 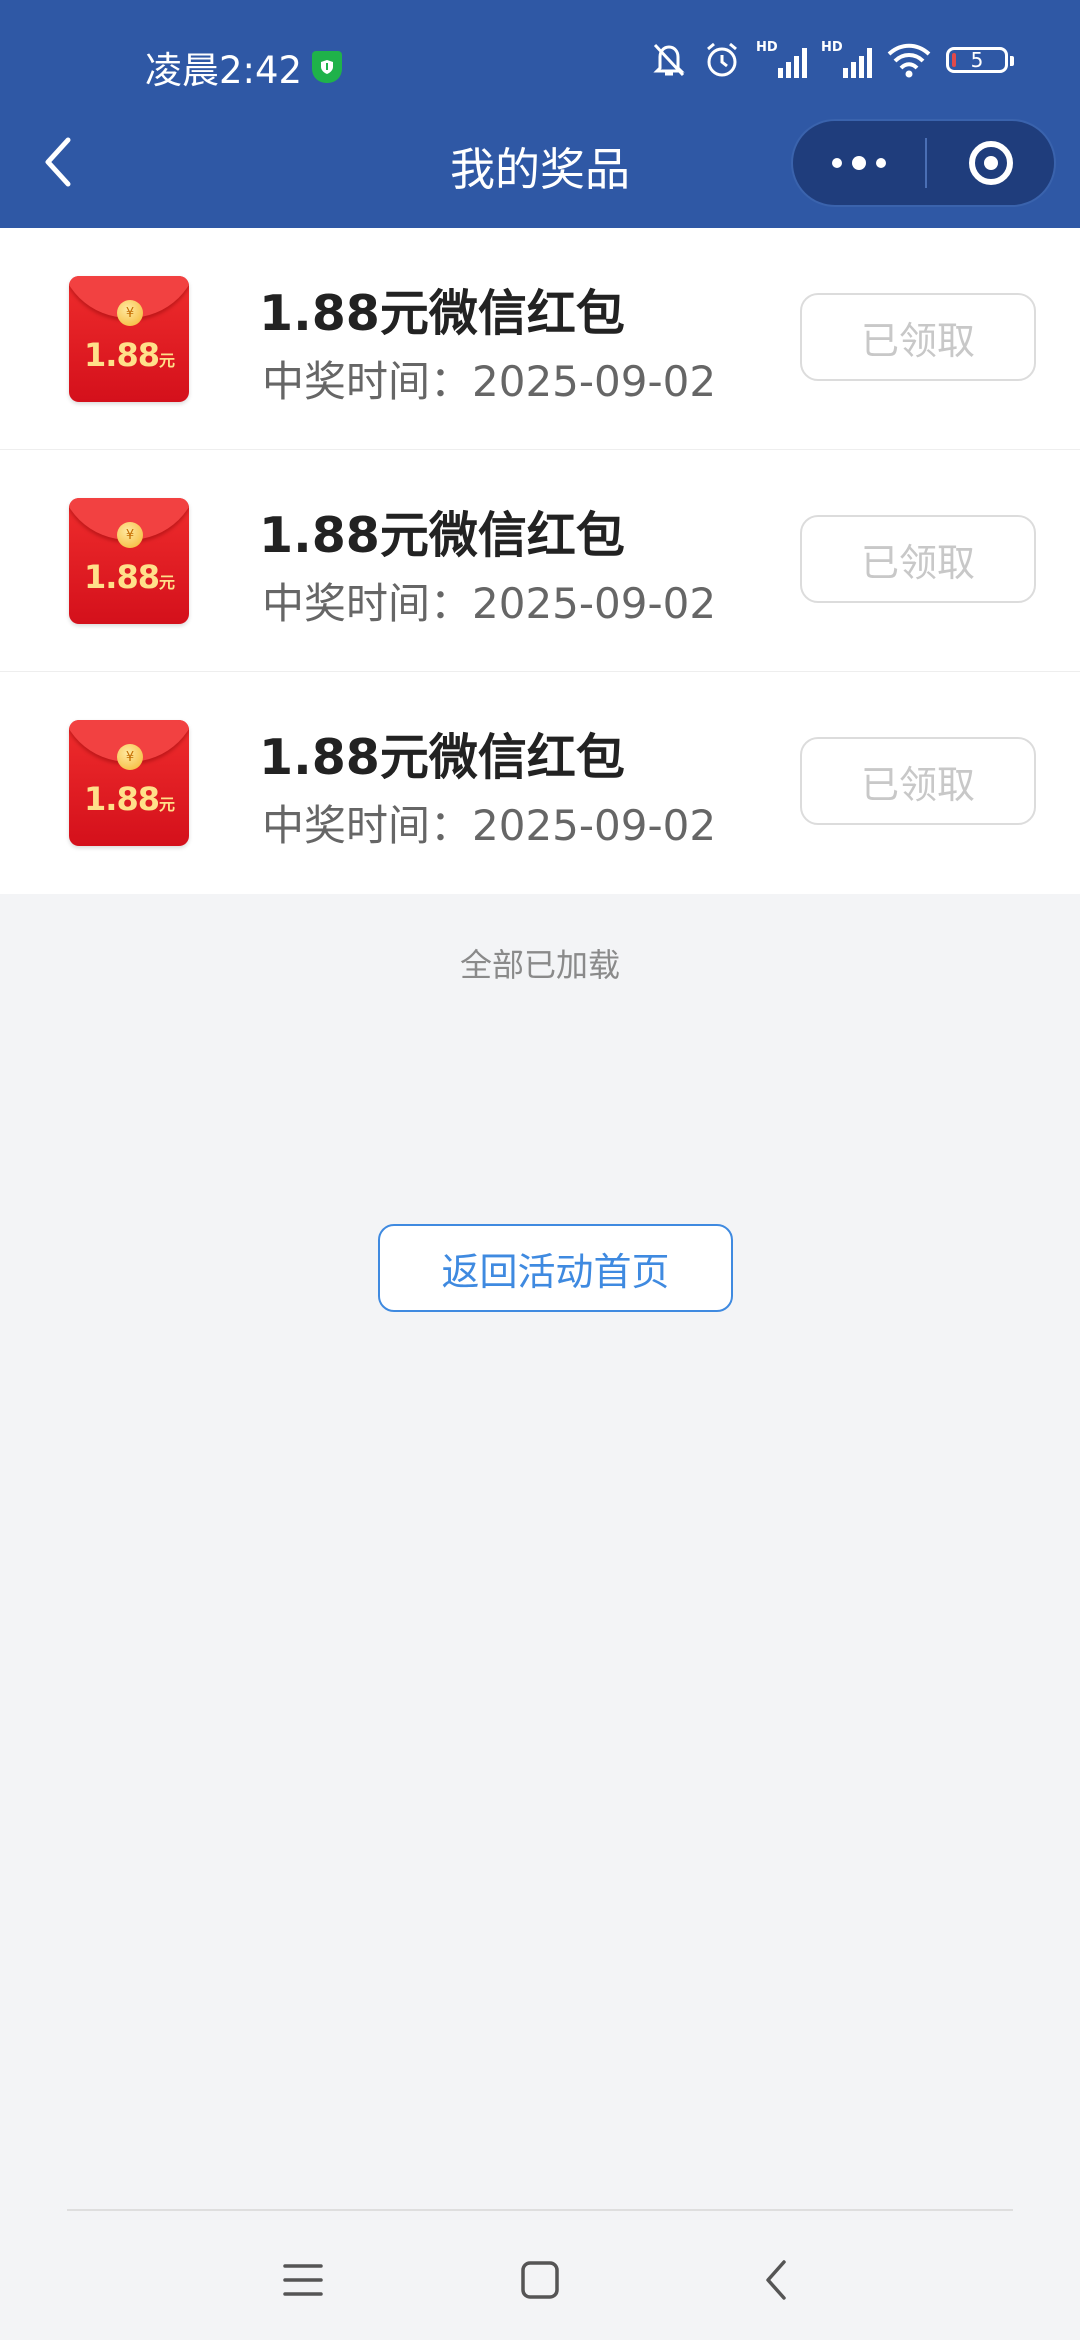 What do you see at coordinates (977, 60) in the screenshot?
I see `battery-level: 5` at bounding box center [977, 60].